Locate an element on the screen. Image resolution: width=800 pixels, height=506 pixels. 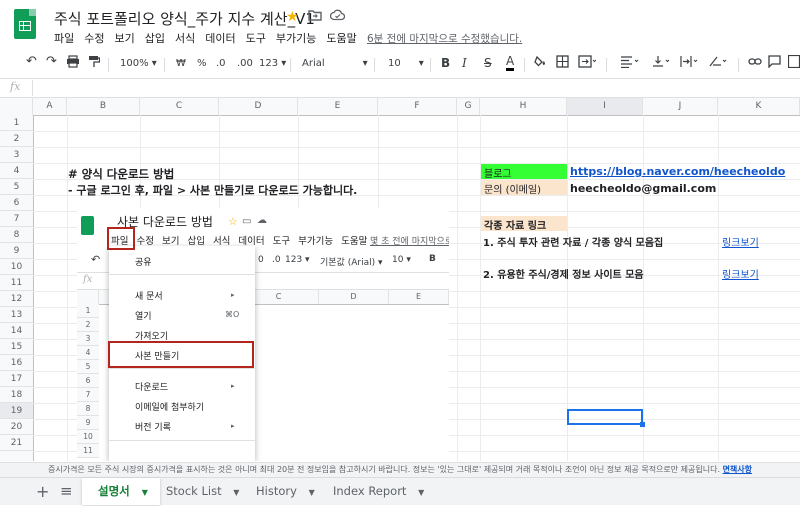
column-header-b: B is located at coordinates (103, 106).